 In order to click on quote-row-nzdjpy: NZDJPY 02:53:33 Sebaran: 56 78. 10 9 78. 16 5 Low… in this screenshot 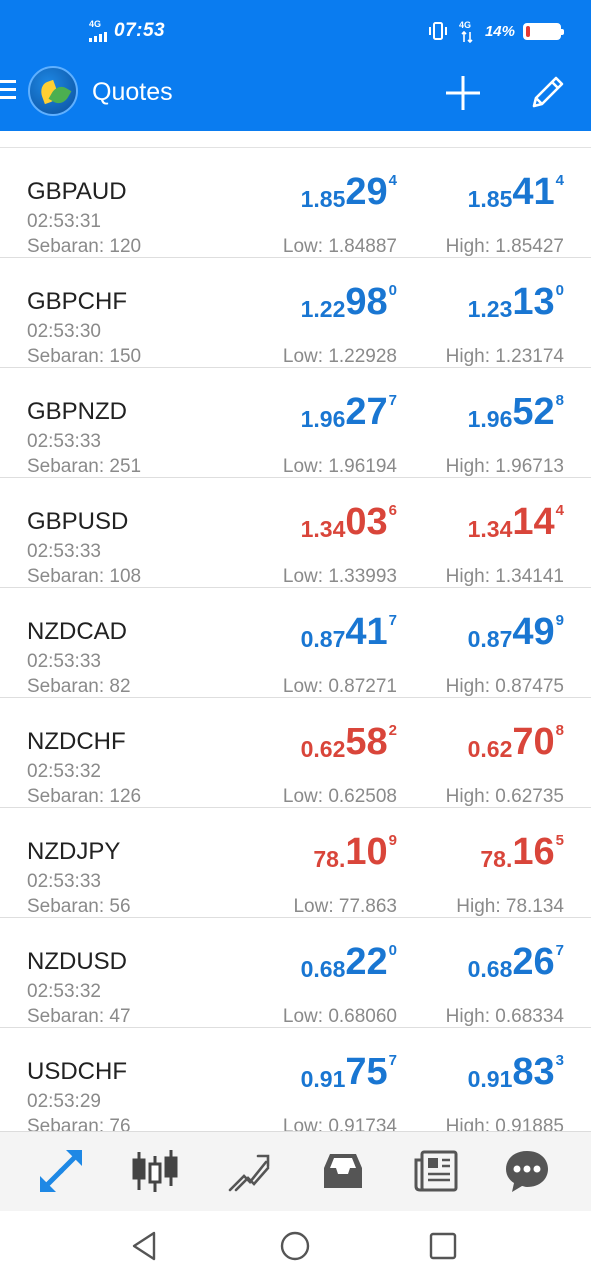, I will do `click(295, 863)`.